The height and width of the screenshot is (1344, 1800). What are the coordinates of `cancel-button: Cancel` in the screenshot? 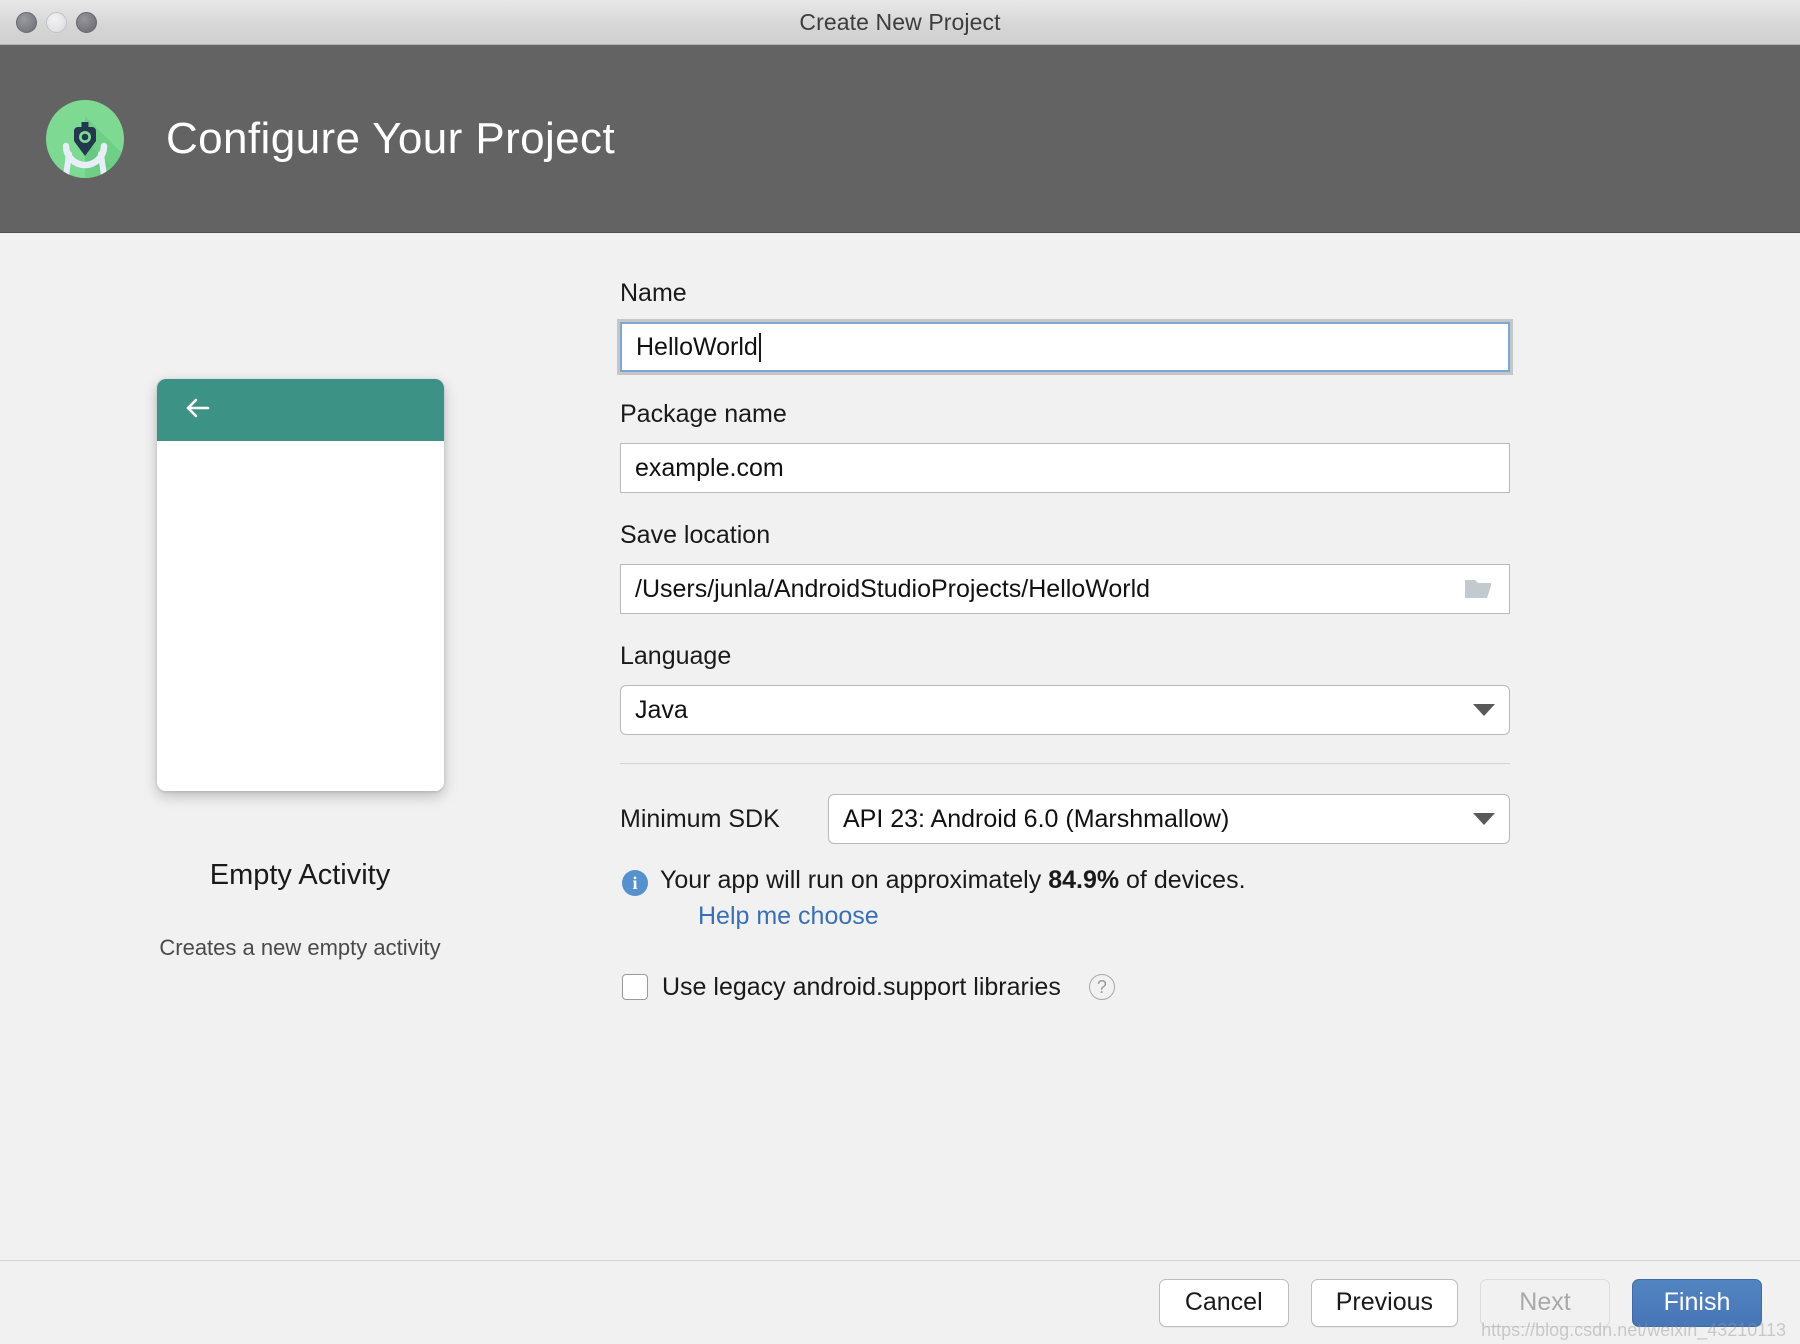 It's located at (1223, 1302).